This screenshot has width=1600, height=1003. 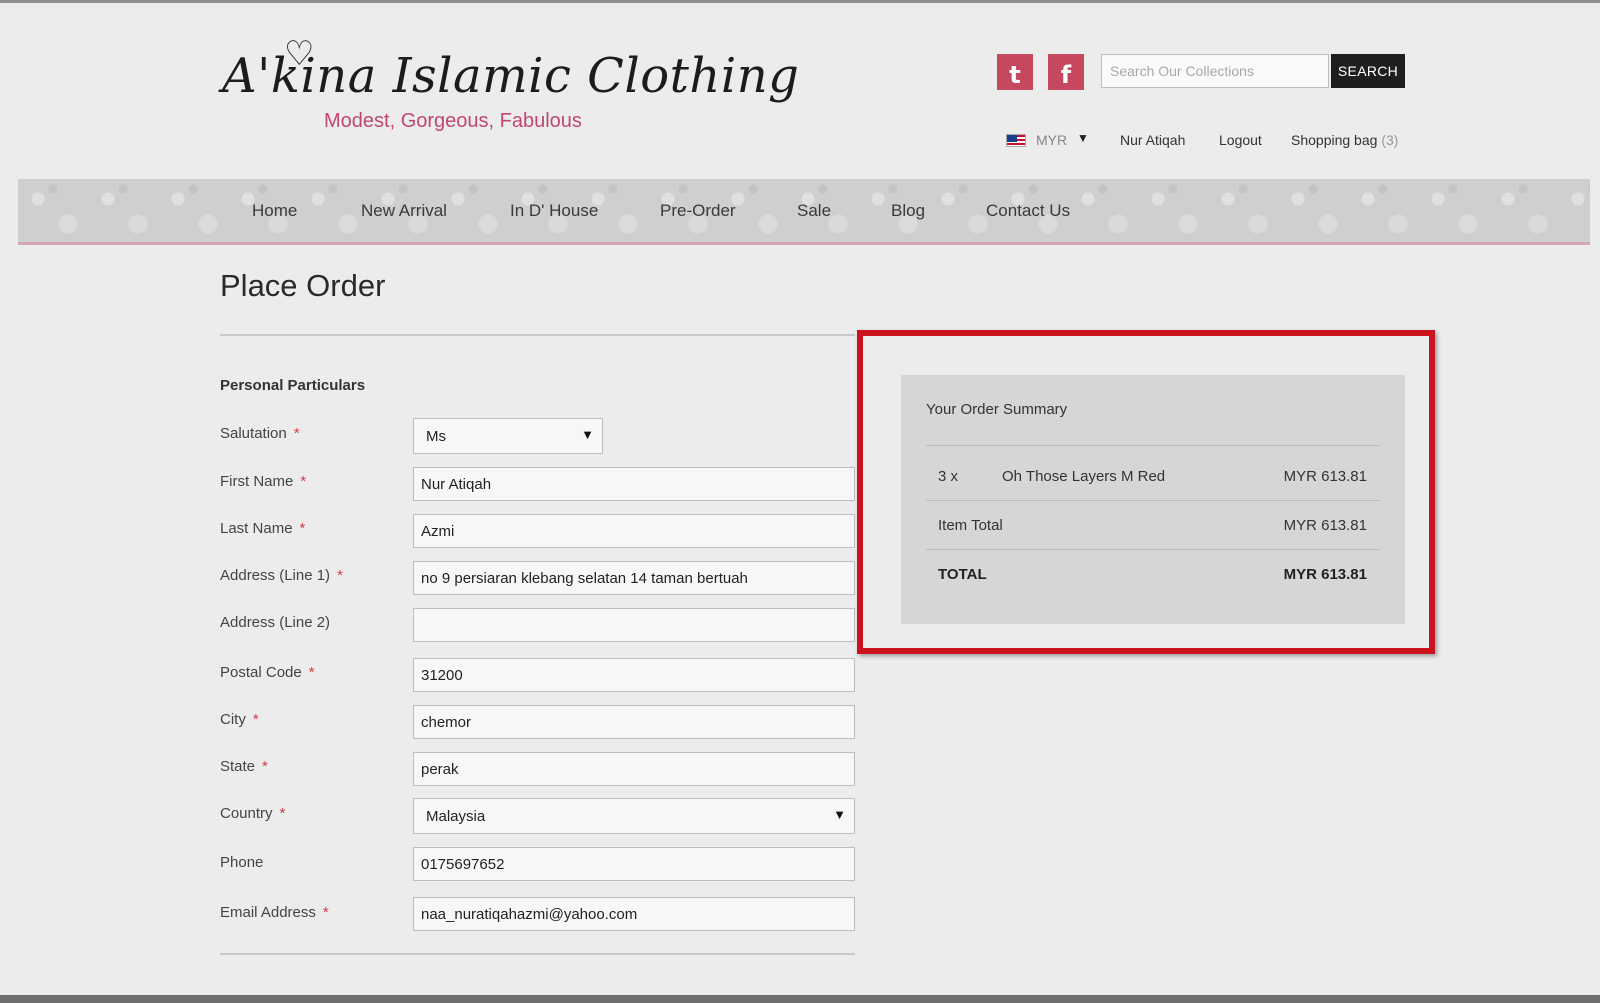 I want to click on country-label: Country *, so click(x=253, y=813).